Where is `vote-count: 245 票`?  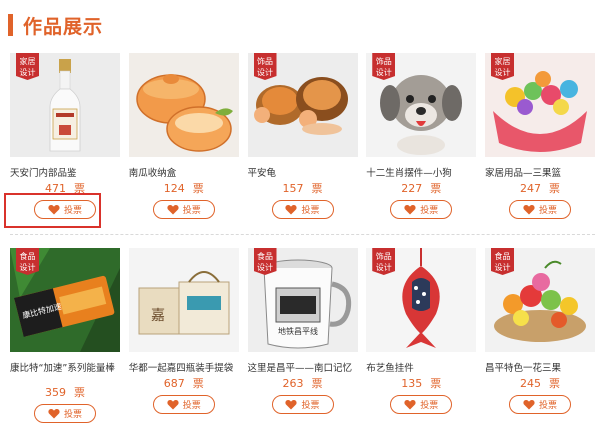
vote-count: 245 票 is located at coordinates (540, 383).